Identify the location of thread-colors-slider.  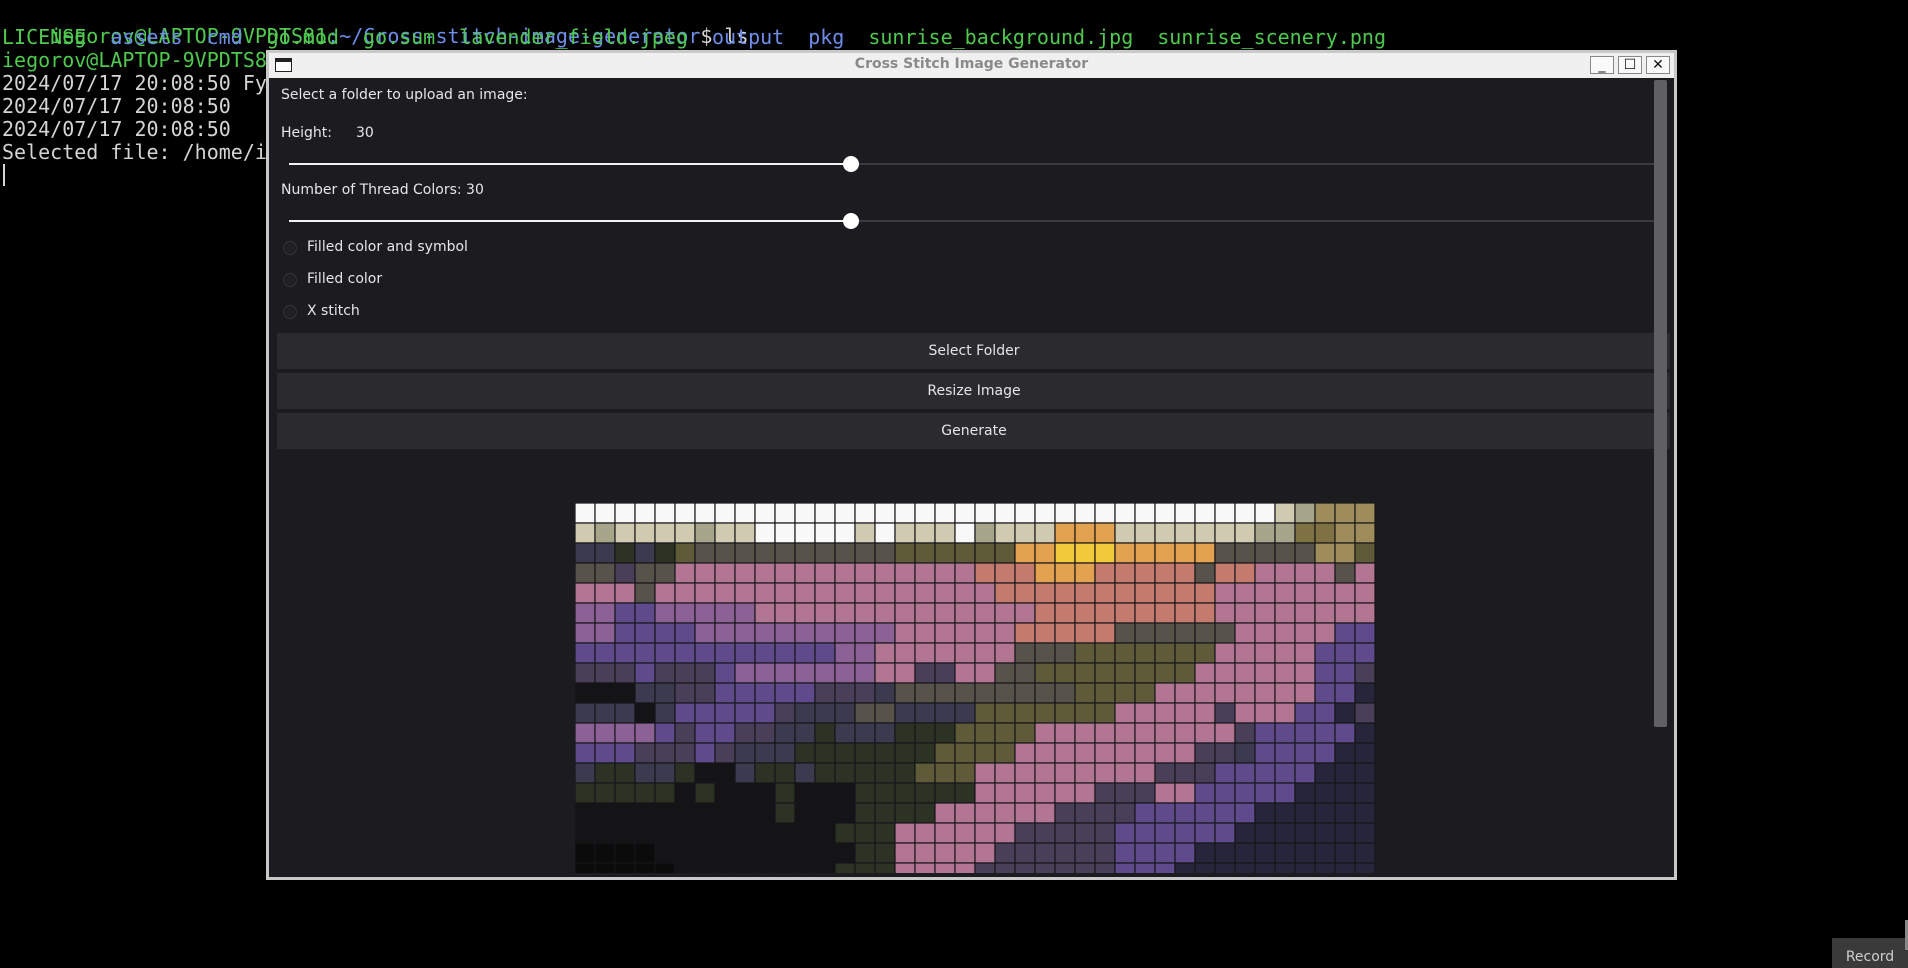
(974, 221).